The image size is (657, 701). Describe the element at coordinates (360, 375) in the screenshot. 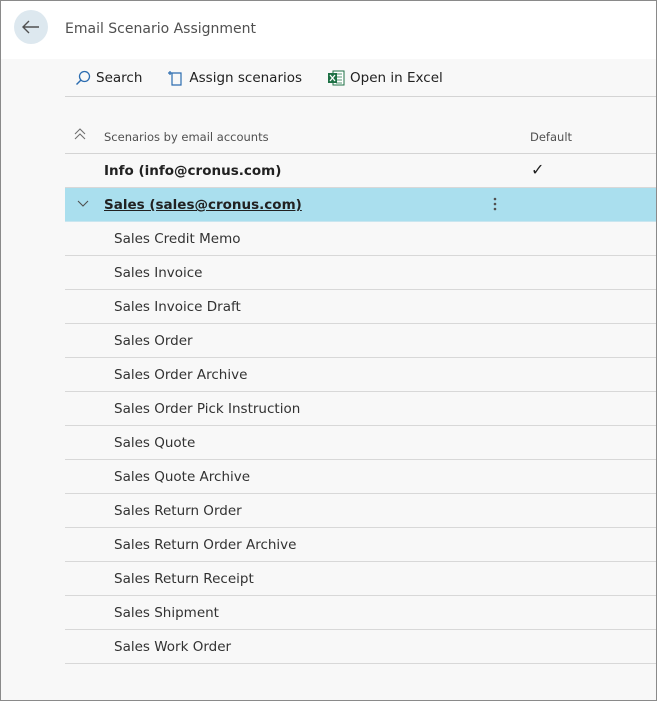

I see `scenario-row: Sales Order Archive` at that location.